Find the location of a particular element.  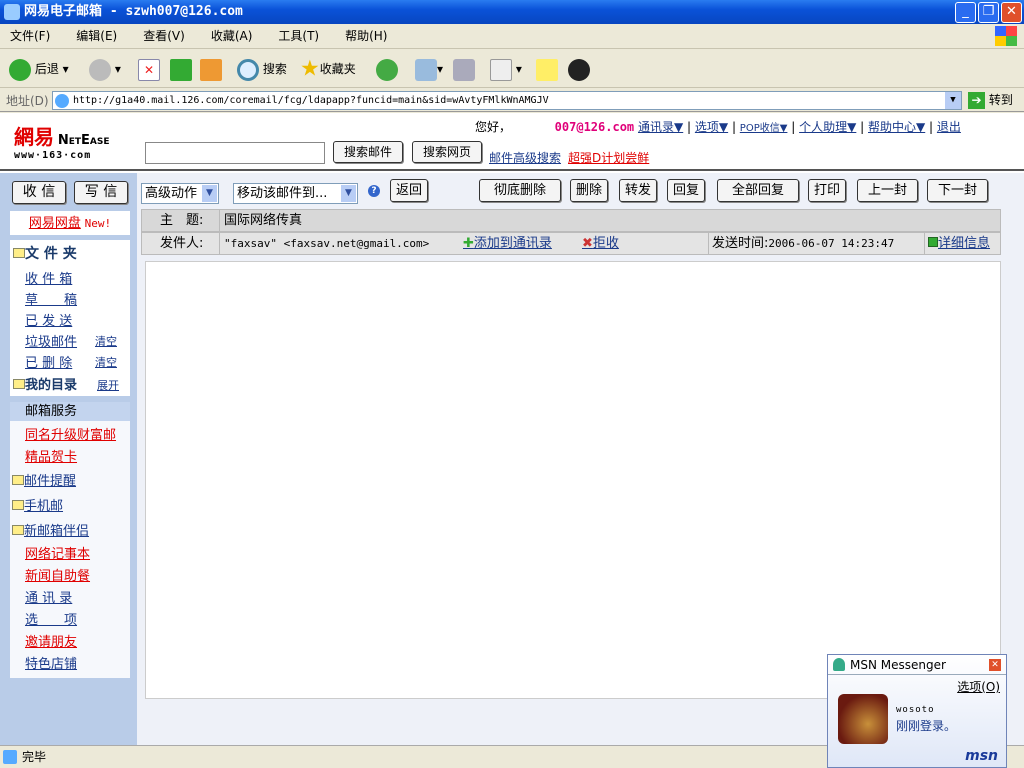

advanced-search-link: 邮件高级搜索 is located at coordinates (525, 157).